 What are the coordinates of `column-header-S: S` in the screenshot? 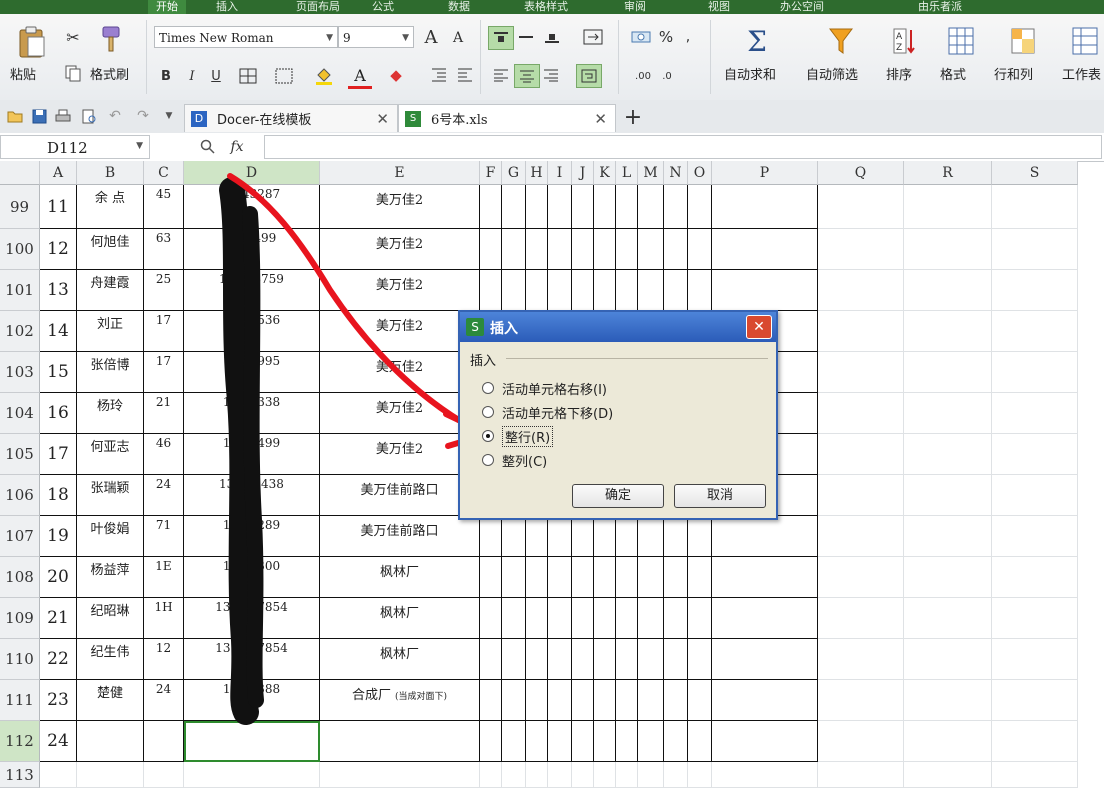 It's located at (1035, 173).